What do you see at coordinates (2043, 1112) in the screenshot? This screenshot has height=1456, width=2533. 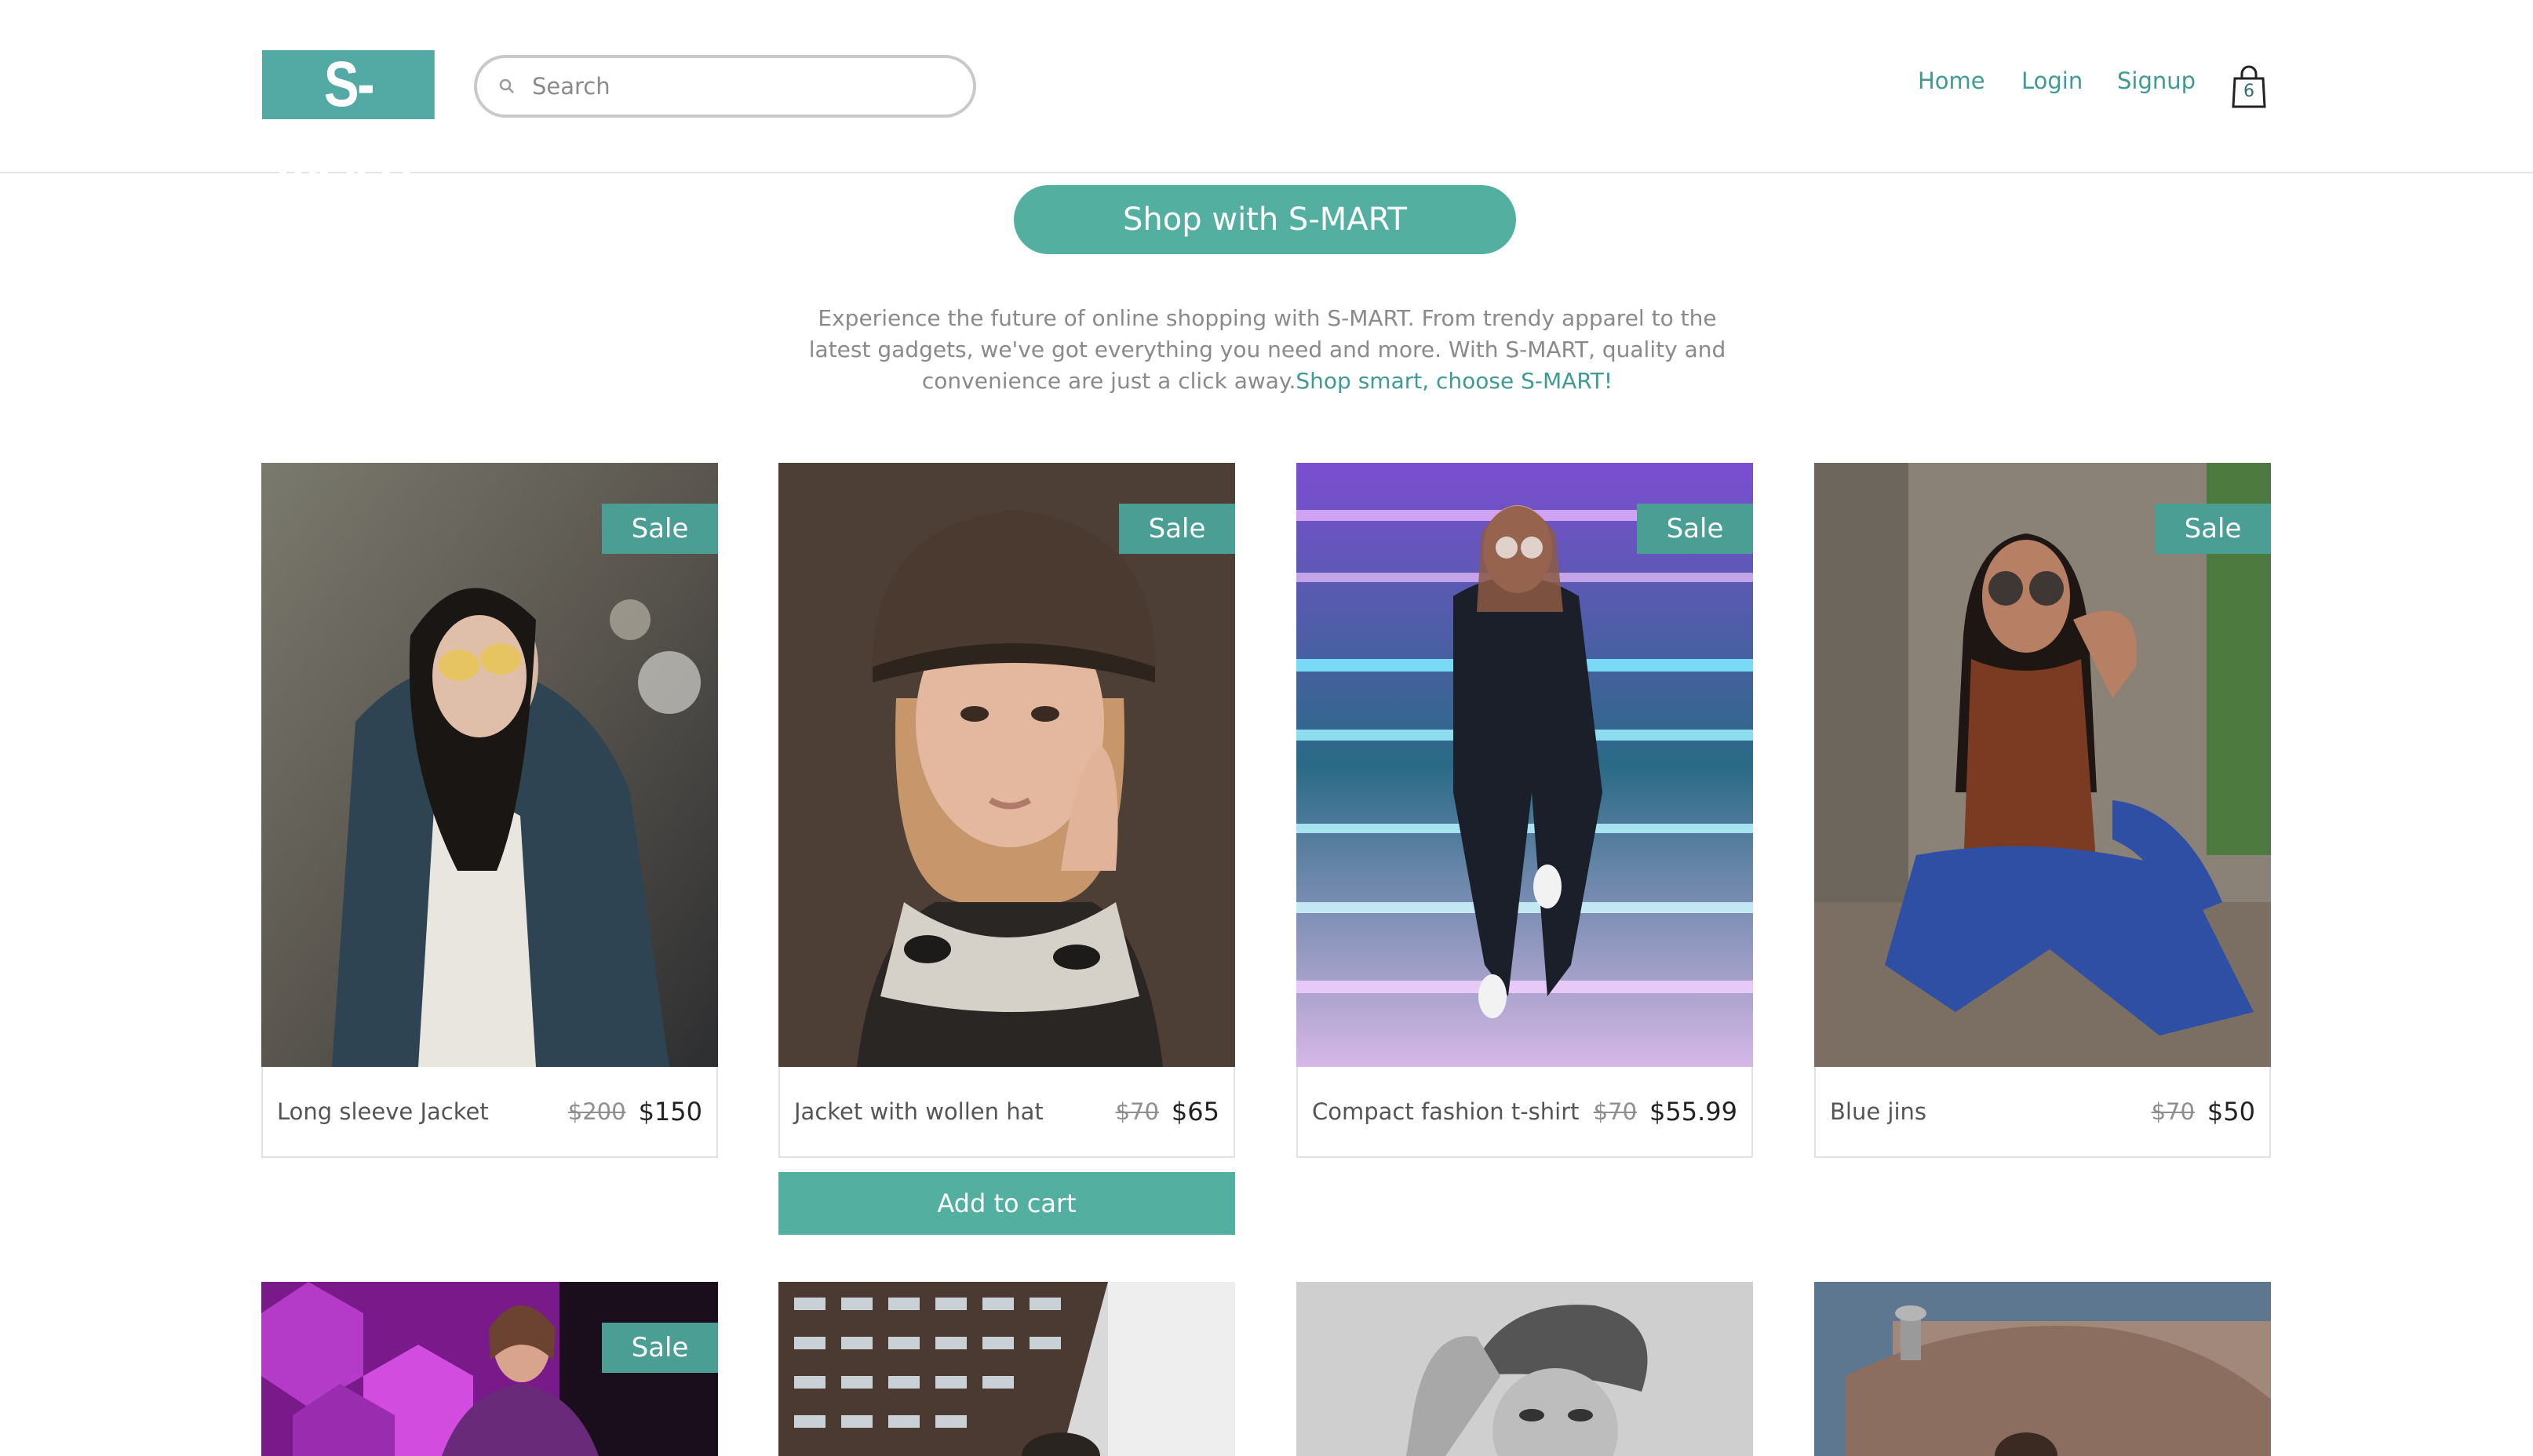 I see `product-info: Blue jins $70 $50` at bounding box center [2043, 1112].